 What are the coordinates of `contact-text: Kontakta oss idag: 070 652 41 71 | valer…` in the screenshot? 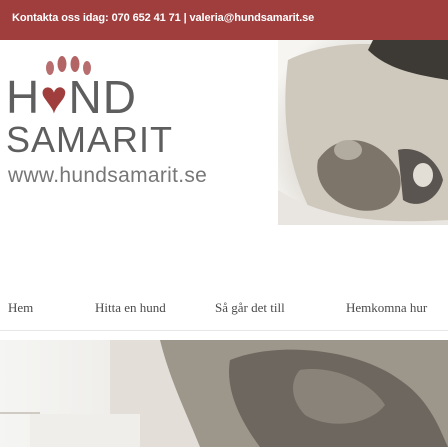 It's located at (163, 18).